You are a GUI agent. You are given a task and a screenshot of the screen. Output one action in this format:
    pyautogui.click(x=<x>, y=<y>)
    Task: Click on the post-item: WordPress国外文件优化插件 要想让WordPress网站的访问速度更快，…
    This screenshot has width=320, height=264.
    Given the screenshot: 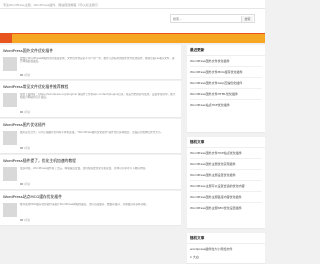 What is the action you would take?
    pyautogui.click(x=90, y=62)
    